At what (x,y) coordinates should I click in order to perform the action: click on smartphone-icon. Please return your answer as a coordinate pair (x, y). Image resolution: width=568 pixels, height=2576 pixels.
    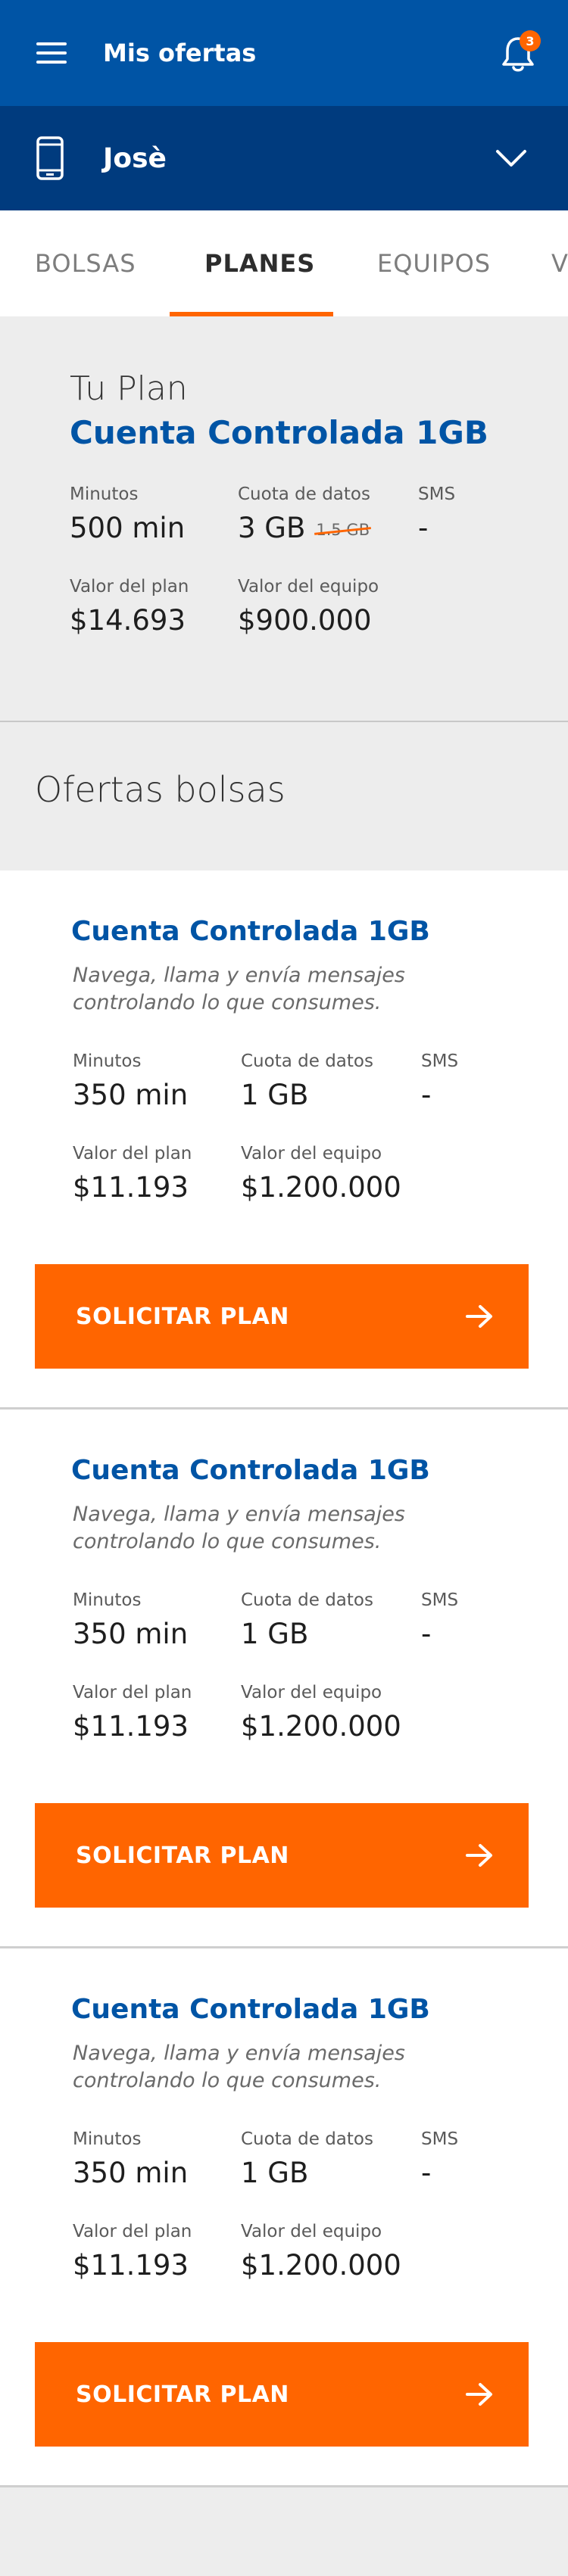
    Looking at the image, I should click on (50, 158).